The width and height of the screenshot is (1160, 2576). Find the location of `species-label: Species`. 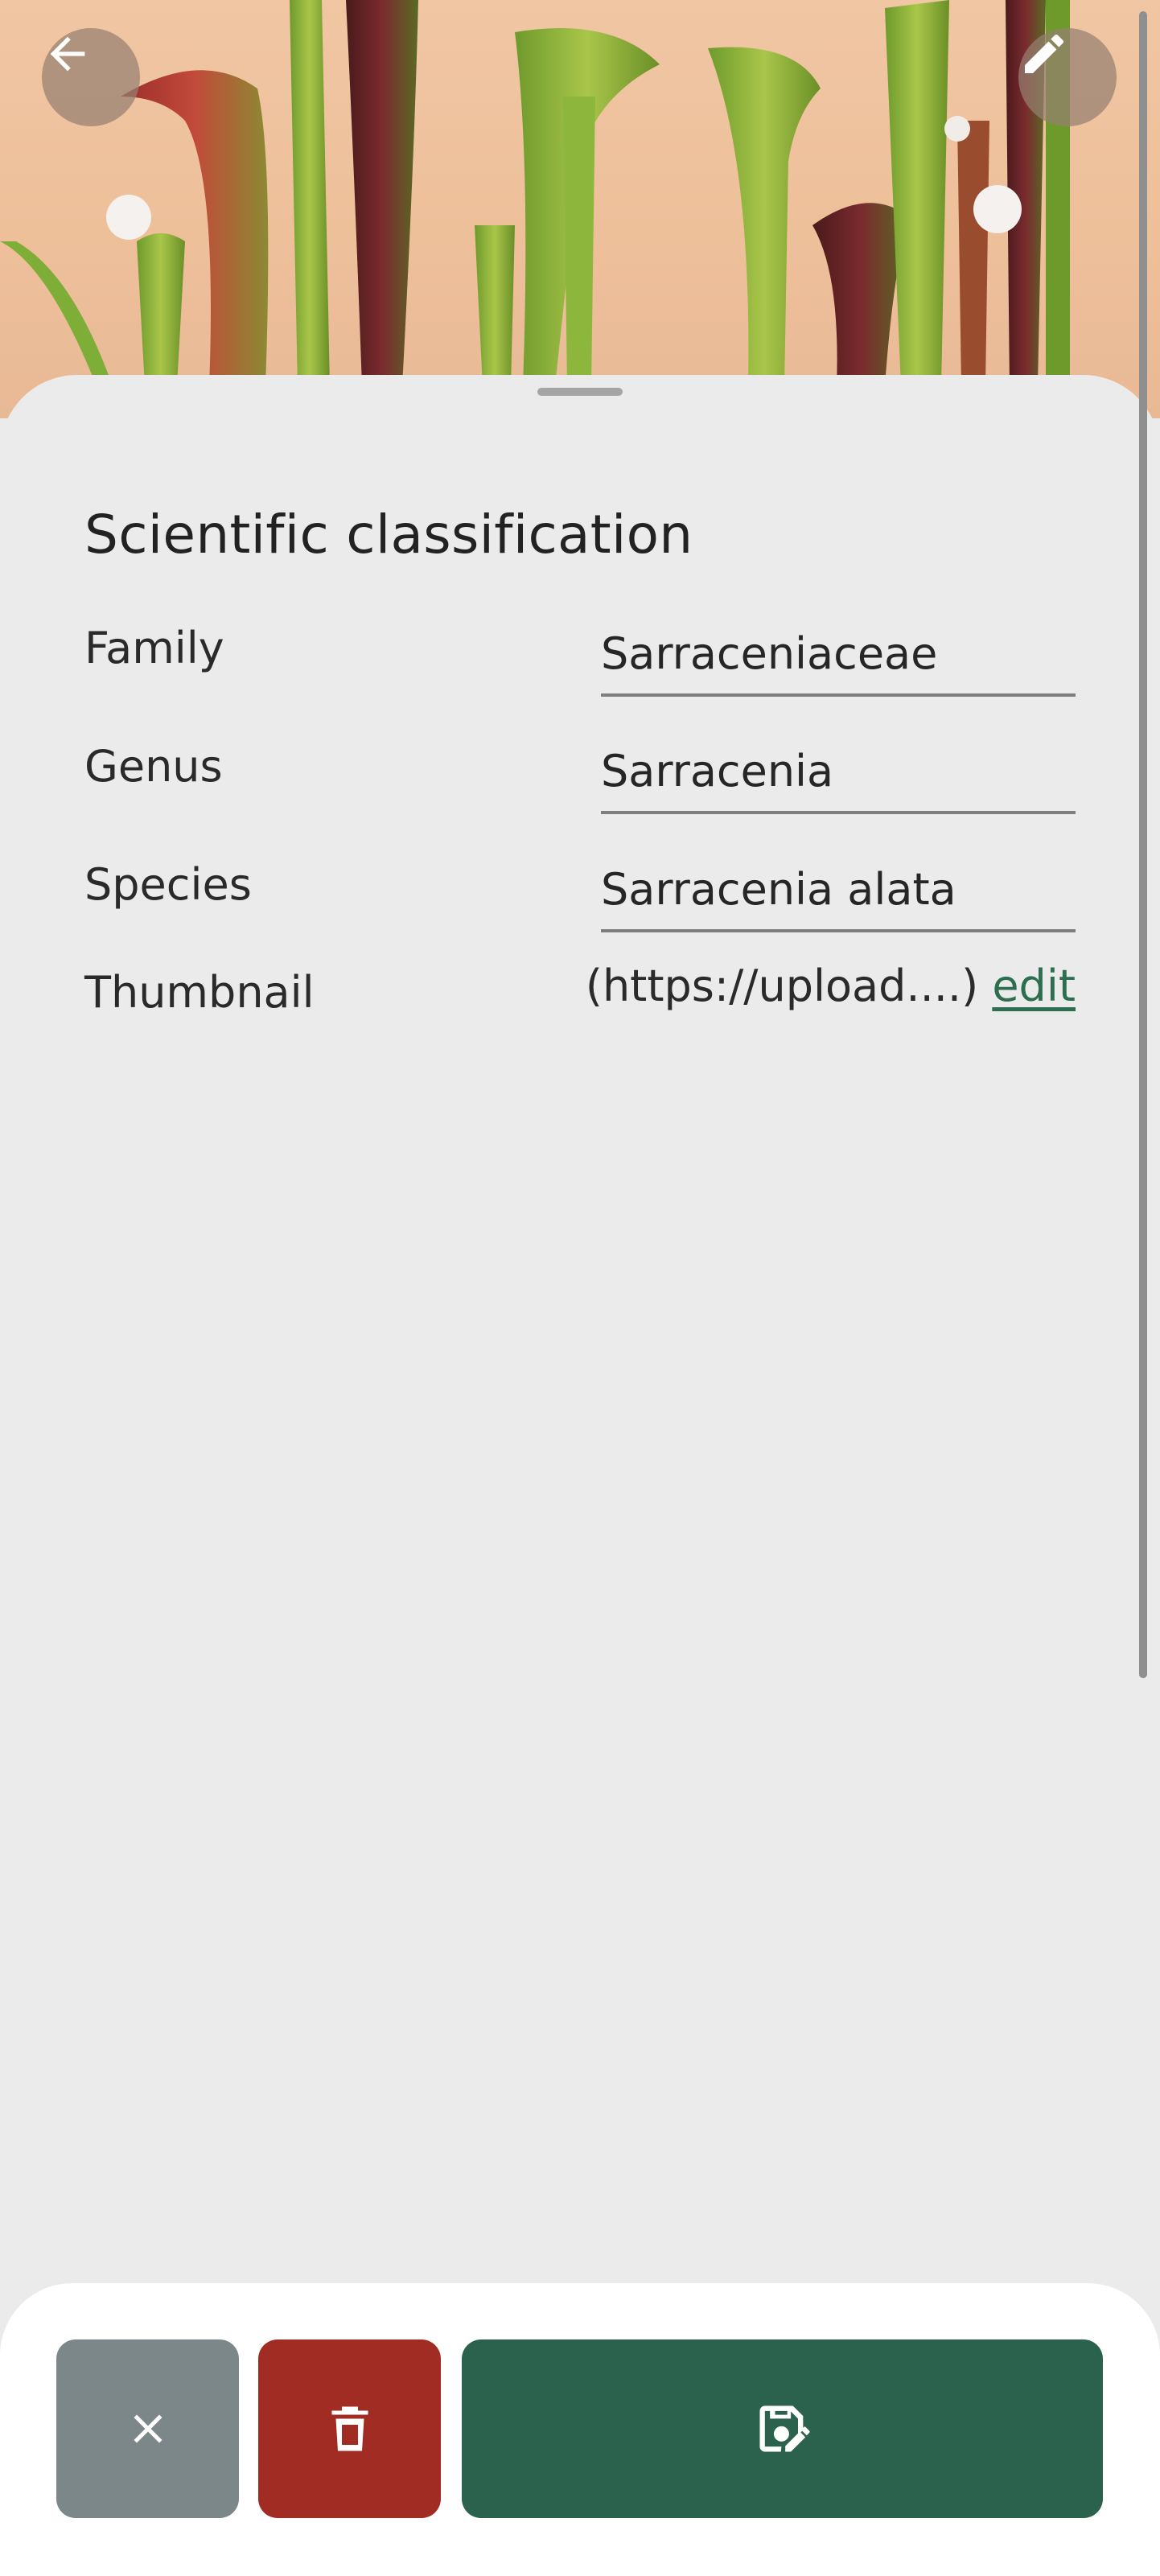

species-label: Species is located at coordinates (168, 884).